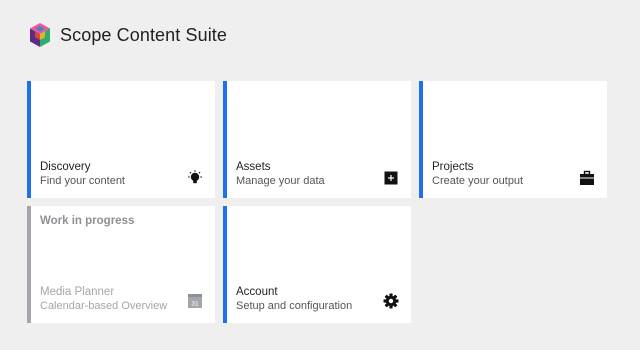 This screenshot has width=640, height=350. I want to click on tile-discovery: Discovery Find your content, so click(121, 139).